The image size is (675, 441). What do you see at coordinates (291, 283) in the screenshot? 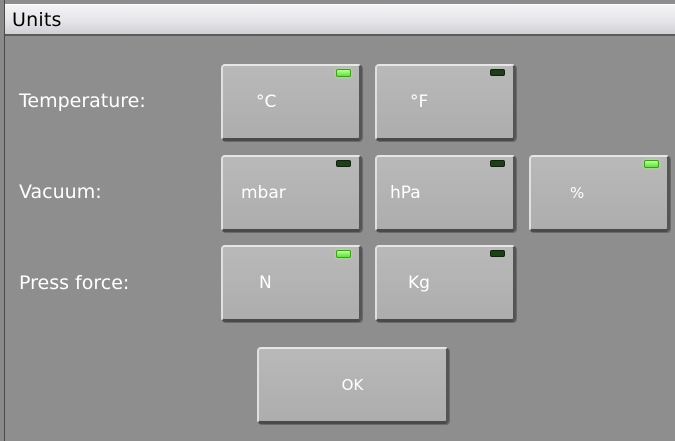
I see `unit-button-newton: N` at bounding box center [291, 283].